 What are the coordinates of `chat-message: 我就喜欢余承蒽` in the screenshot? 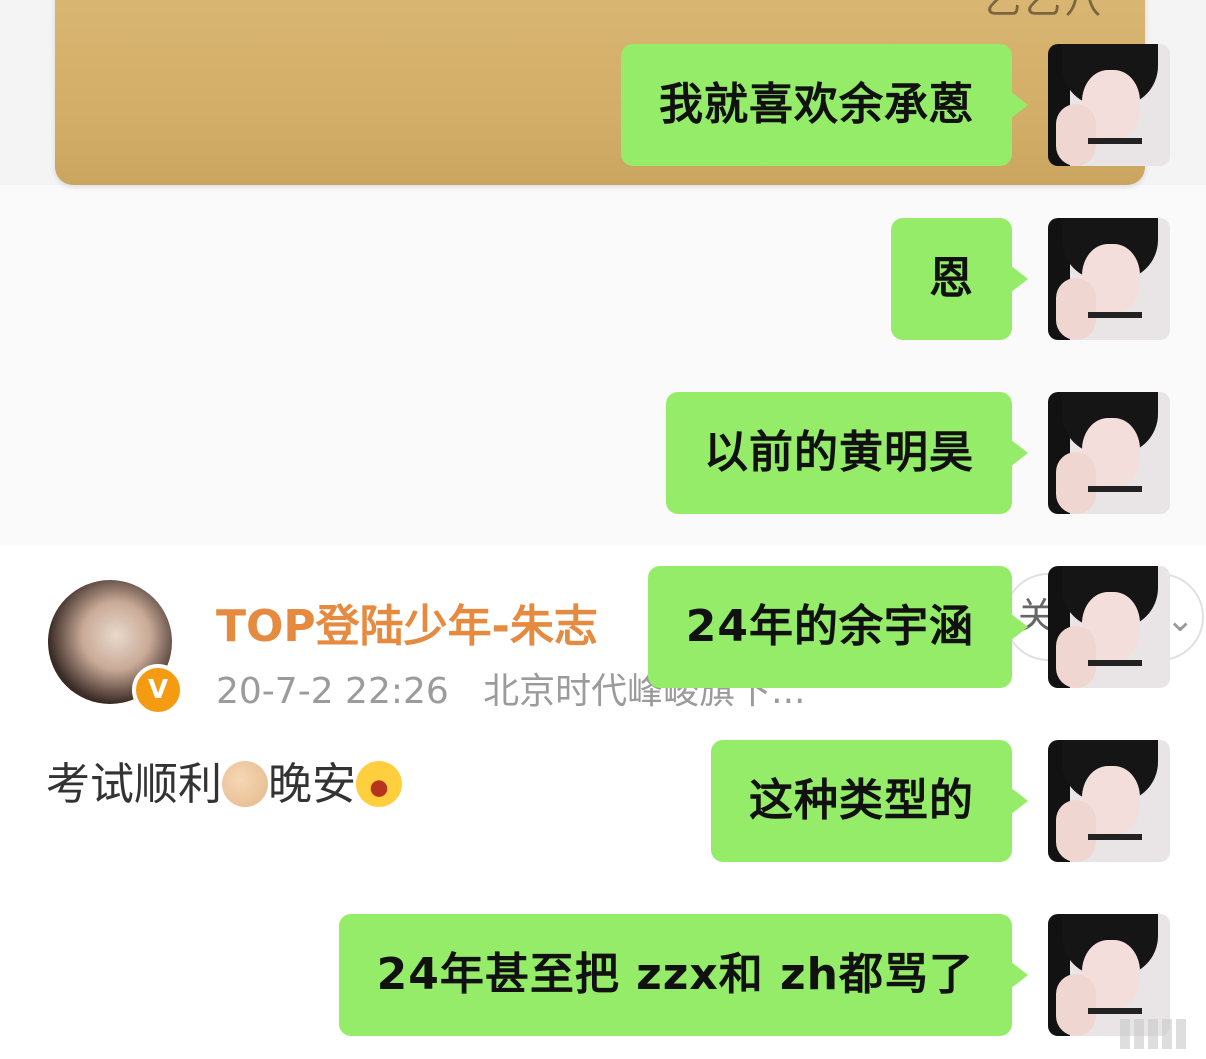 It's located at (895, 105).